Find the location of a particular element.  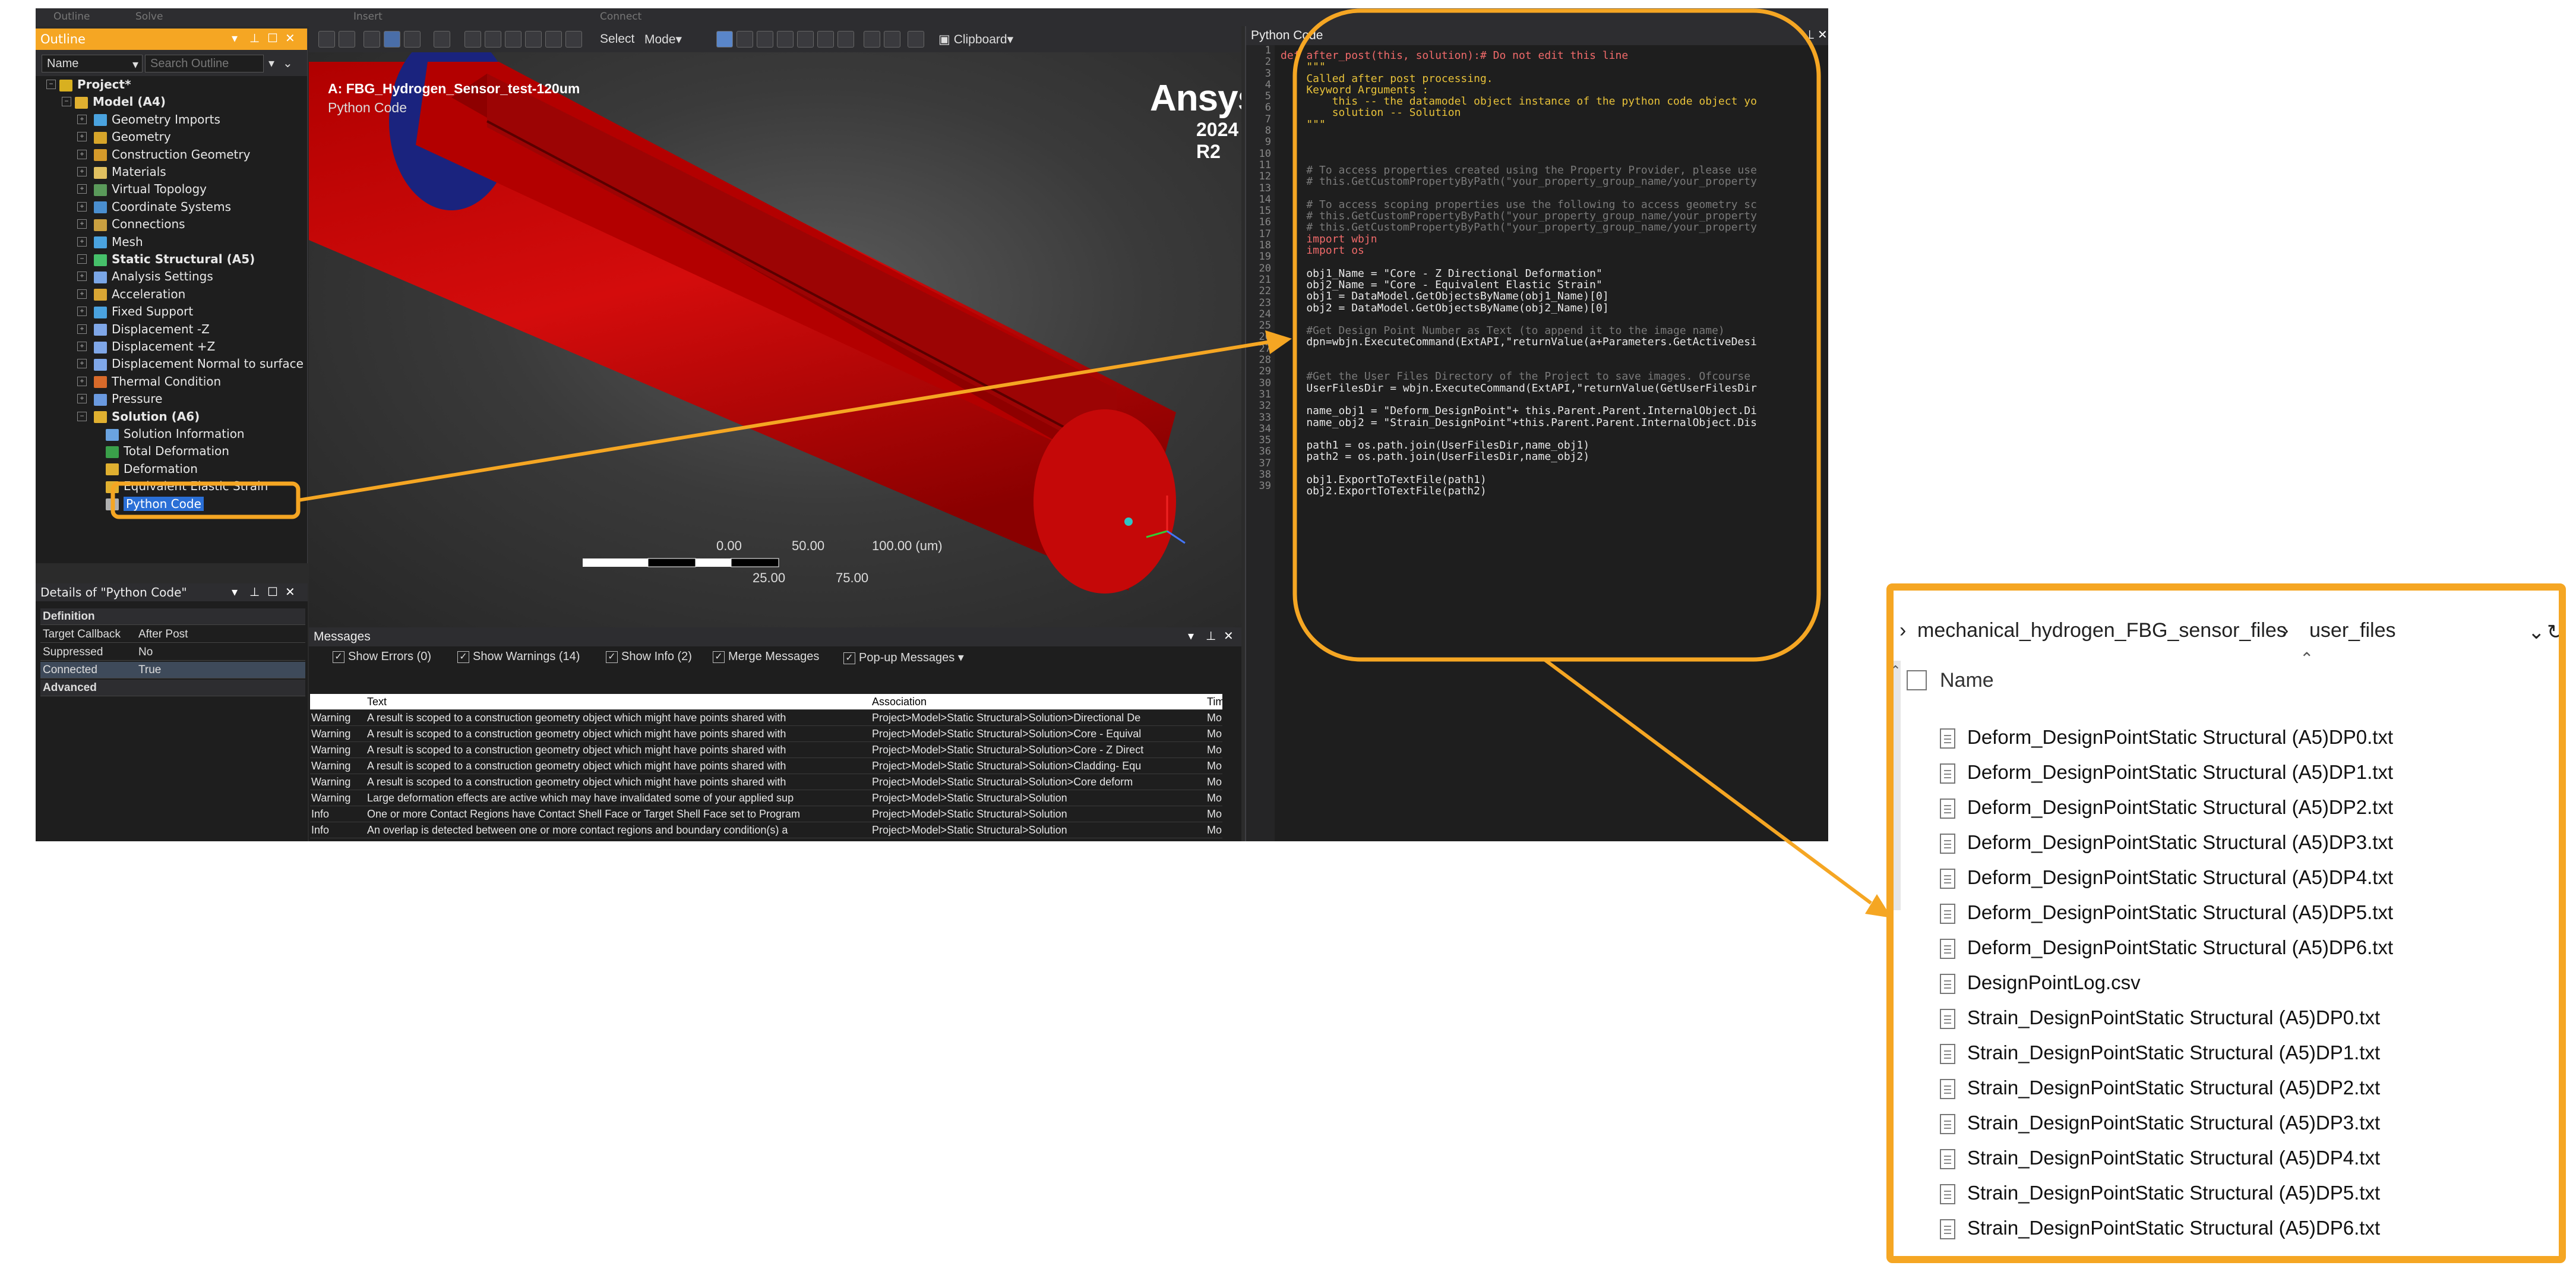

code-line: """ is located at coordinates (1554, 124).